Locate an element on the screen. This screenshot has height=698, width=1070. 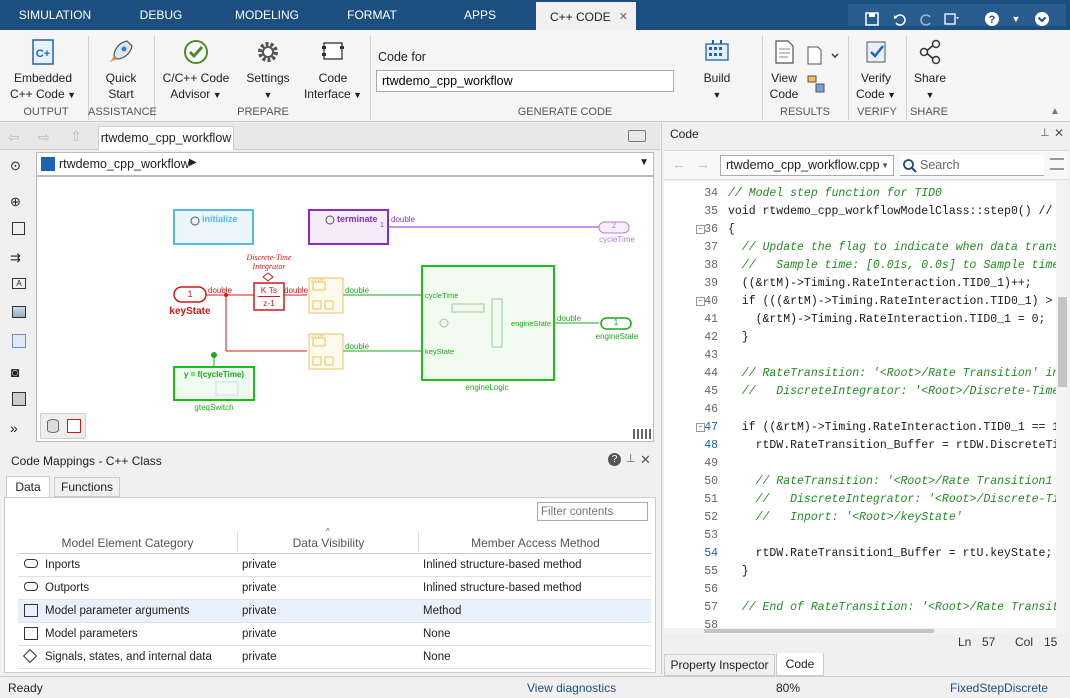
code-for-input is located at coordinates (525, 81).